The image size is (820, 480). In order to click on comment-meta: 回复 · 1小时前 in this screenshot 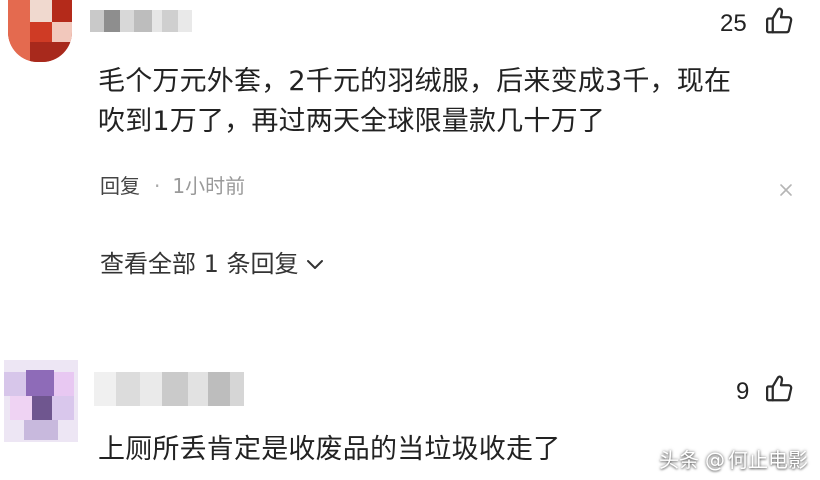, I will do `click(172, 186)`.